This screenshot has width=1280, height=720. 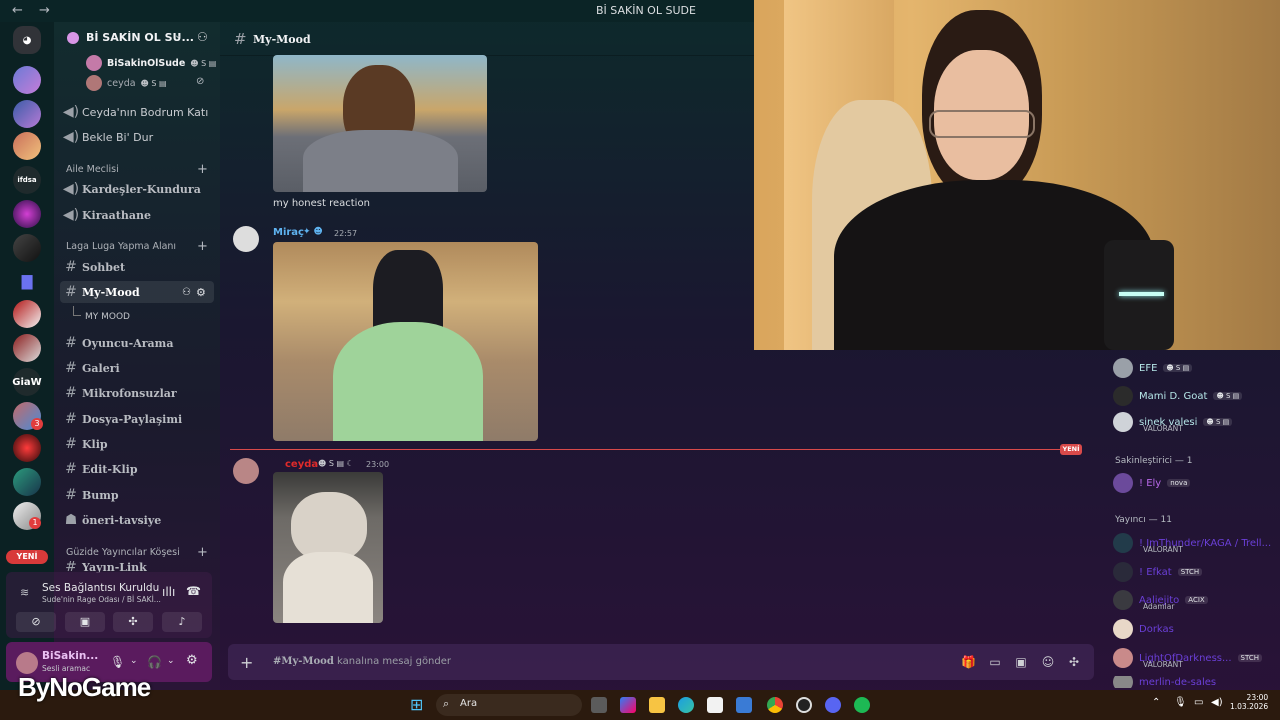 I want to click on channel-galeri: # Galeri, so click(x=137, y=368).